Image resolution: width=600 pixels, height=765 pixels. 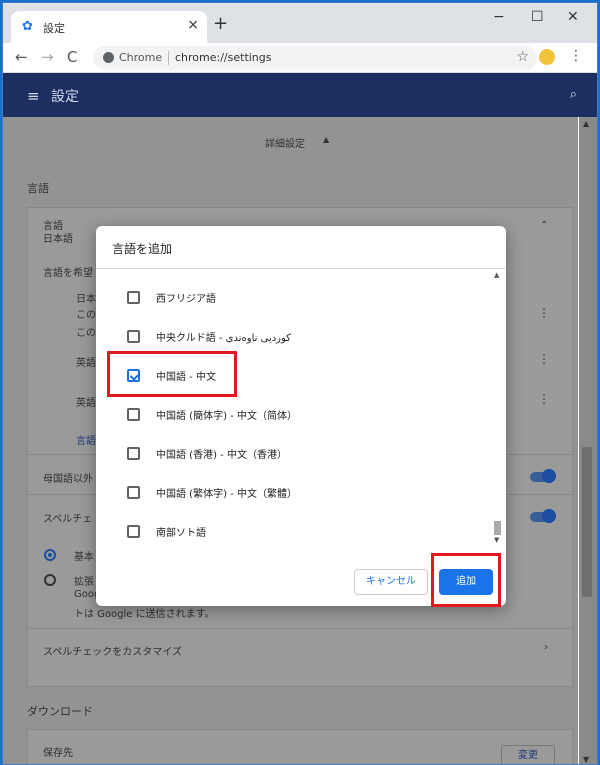 I want to click on language-label: 中国語 (簡体字) - 中文（简体）, so click(x=226, y=416).